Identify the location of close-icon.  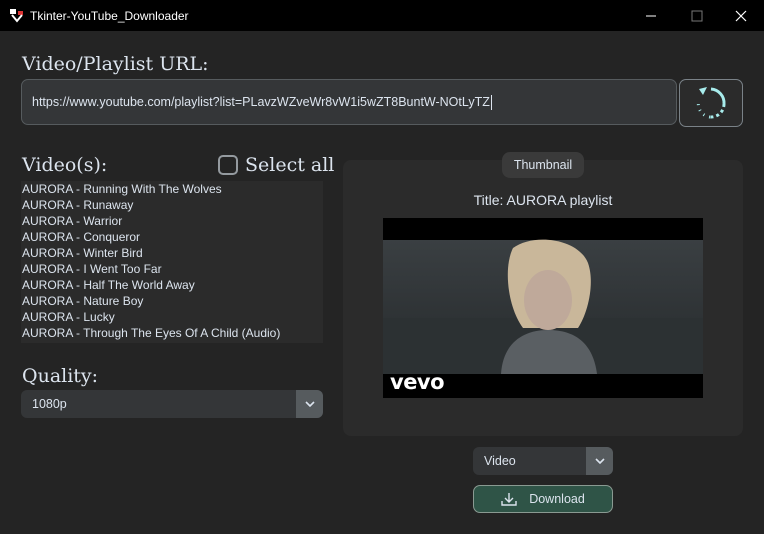
(741, 15).